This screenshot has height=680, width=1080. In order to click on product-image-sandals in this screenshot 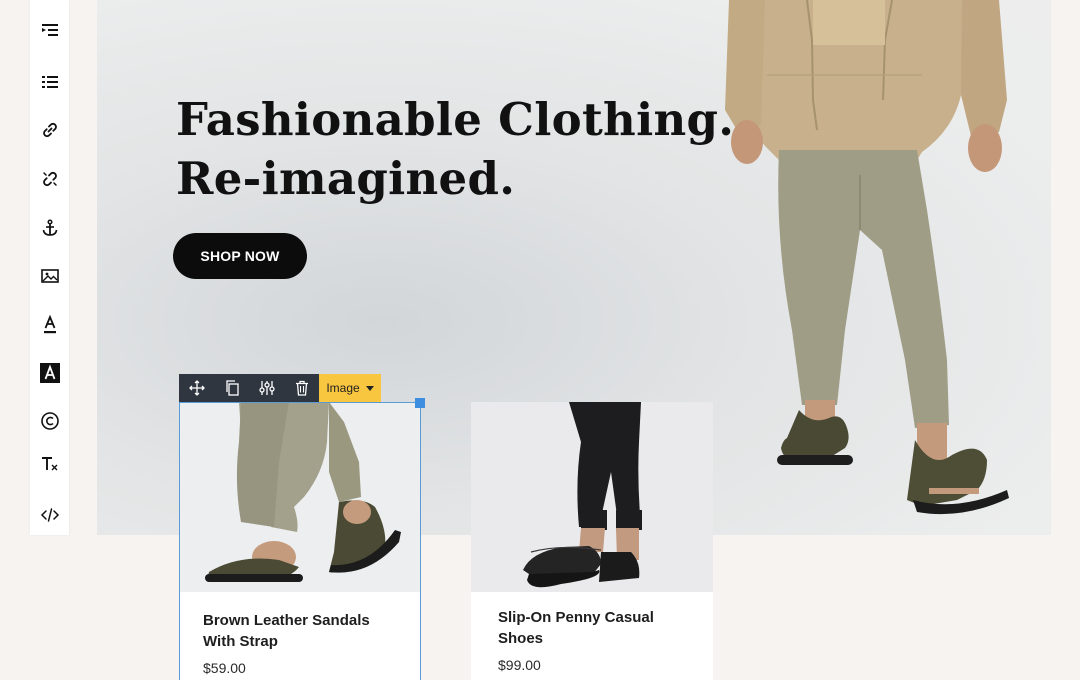, I will do `click(300, 497)`.